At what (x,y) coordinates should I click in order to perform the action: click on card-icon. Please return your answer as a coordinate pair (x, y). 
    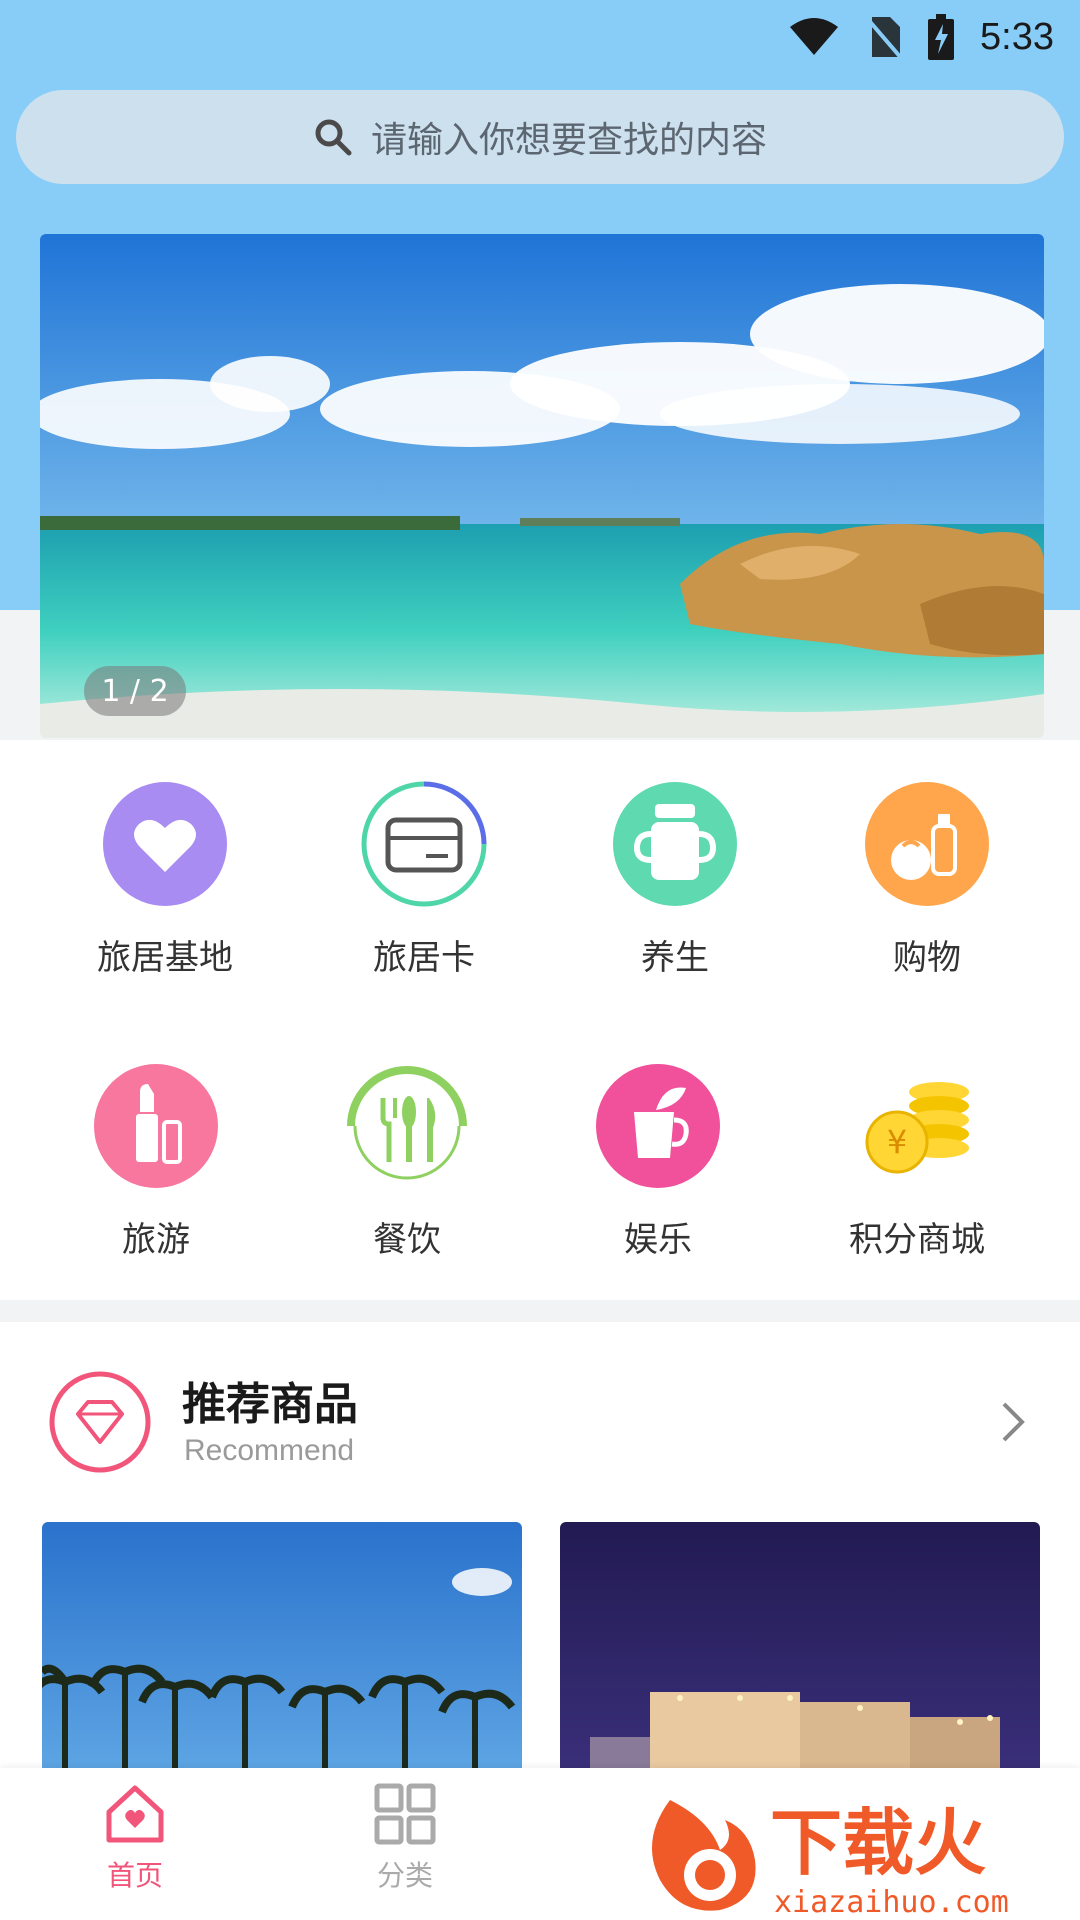
    Looking at the image, I should click on (424, 844).